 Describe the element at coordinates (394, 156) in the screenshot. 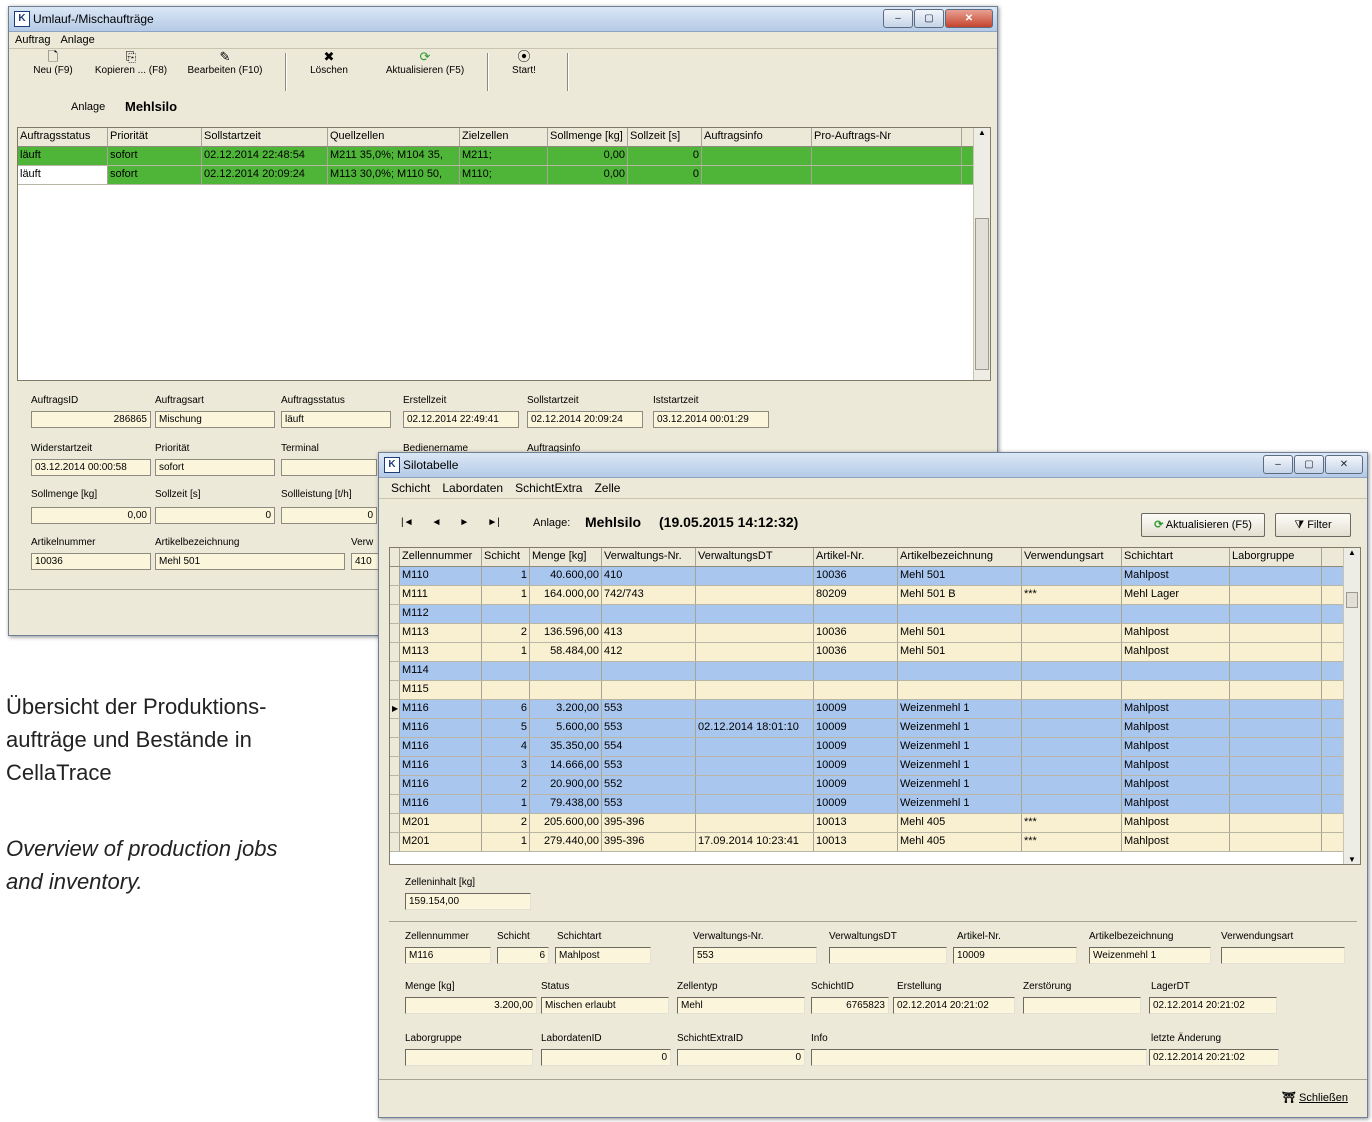

I see `cell-quellzellen: M211 35,0%; M104 35,` at that location.